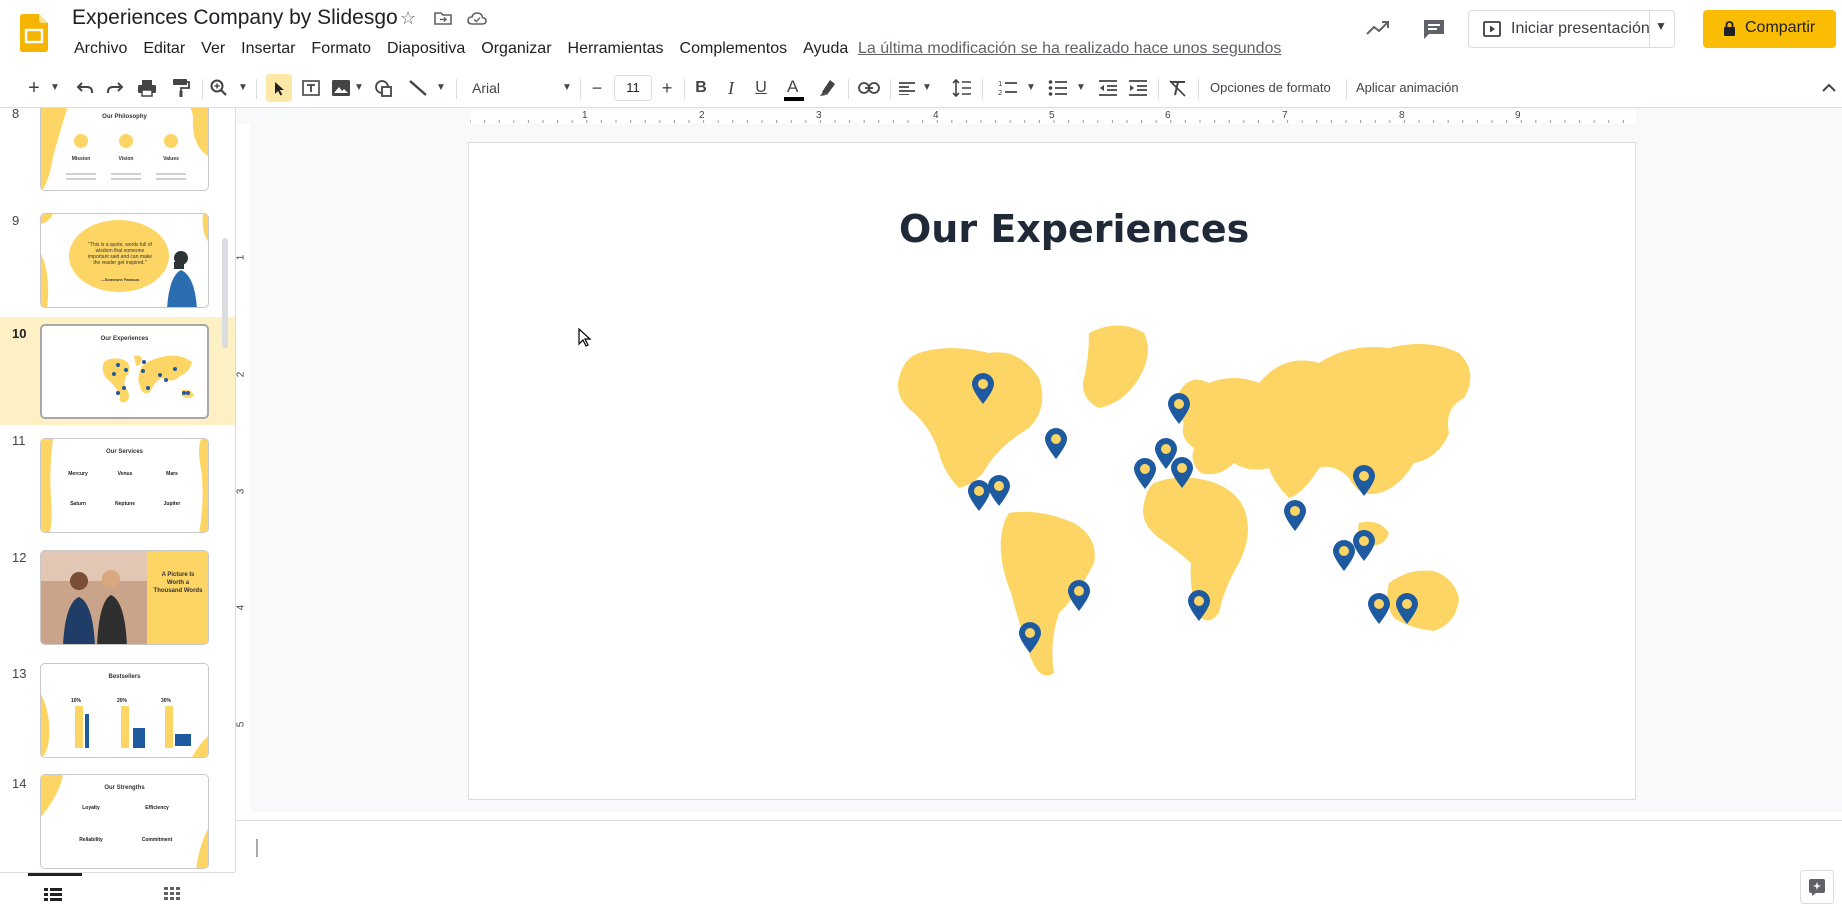  Describe the element at coordinates (1178, 88) in the screenshot. I see `clear-formatting-icon` at that location.